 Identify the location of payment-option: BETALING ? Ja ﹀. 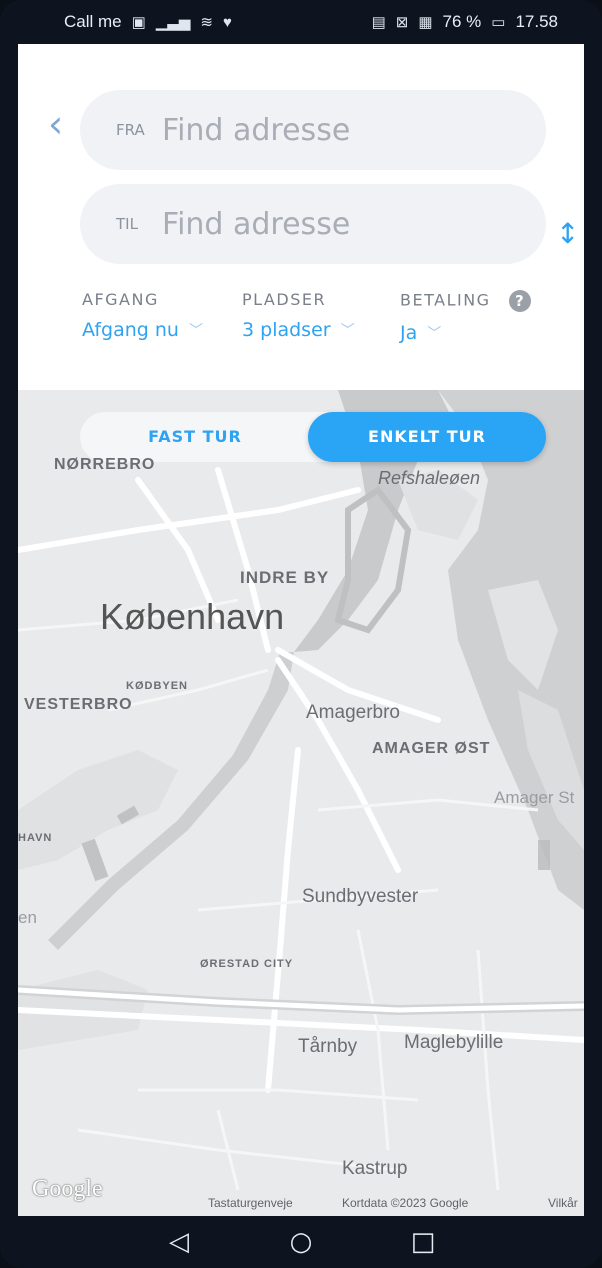
(466, 317).